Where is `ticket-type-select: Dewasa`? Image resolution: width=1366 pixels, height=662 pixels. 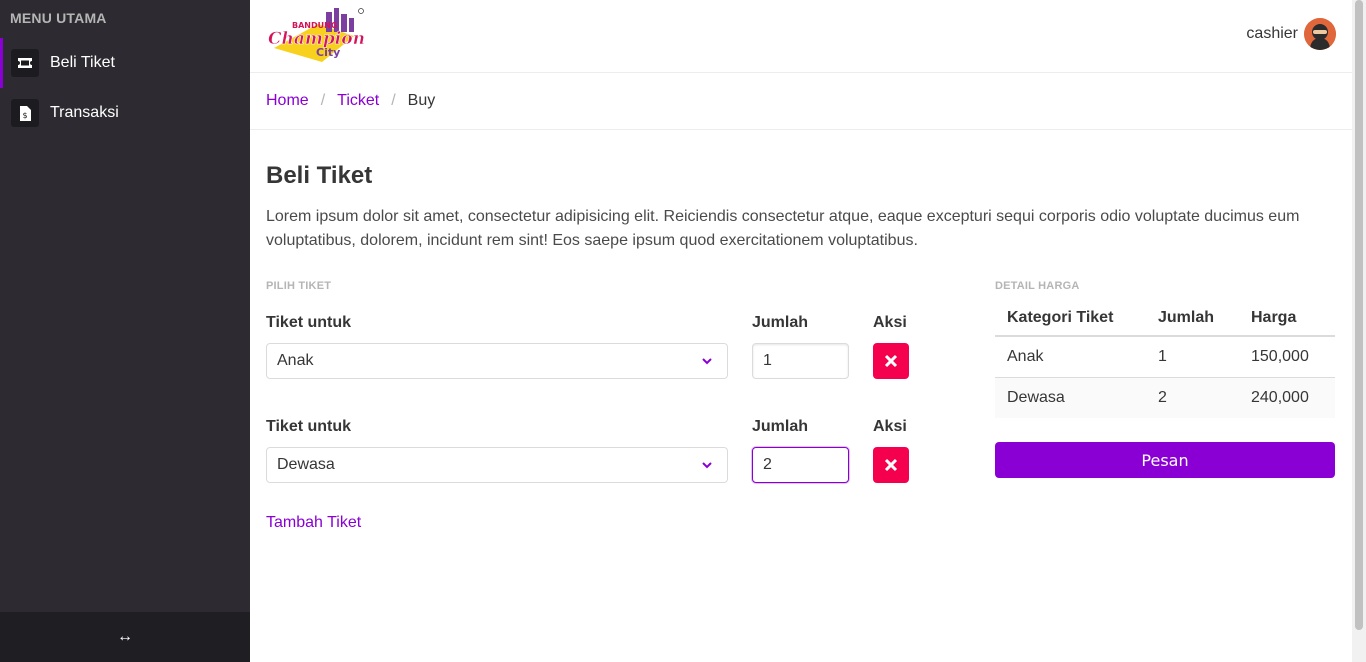 ticket-type-select: Dewasa is located at coordinates (497, 465).